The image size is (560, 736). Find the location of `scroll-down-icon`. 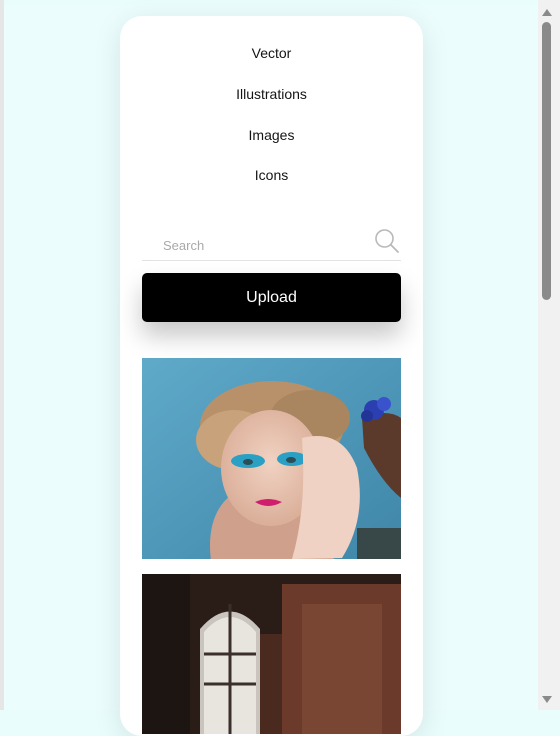

scroll-down-icon is located at coordinates (547, 699).